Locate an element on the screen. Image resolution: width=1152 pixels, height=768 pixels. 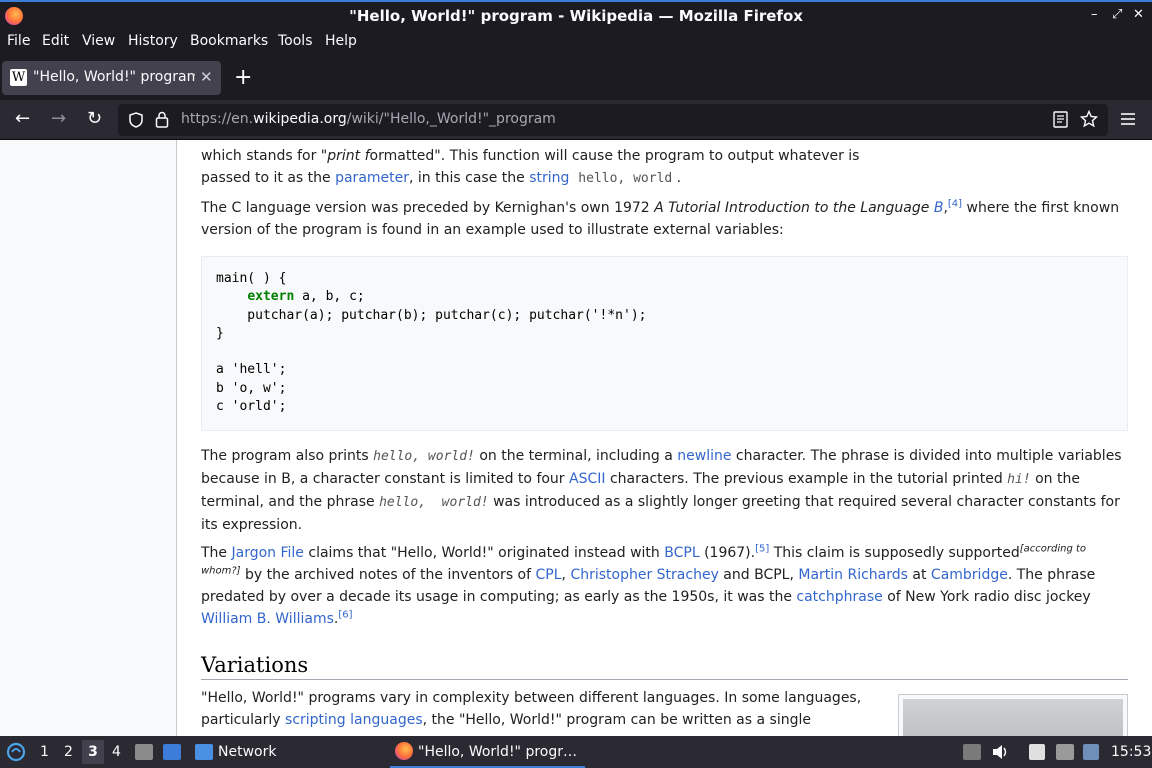
desktop-icon is located at coordinates (172, 752).